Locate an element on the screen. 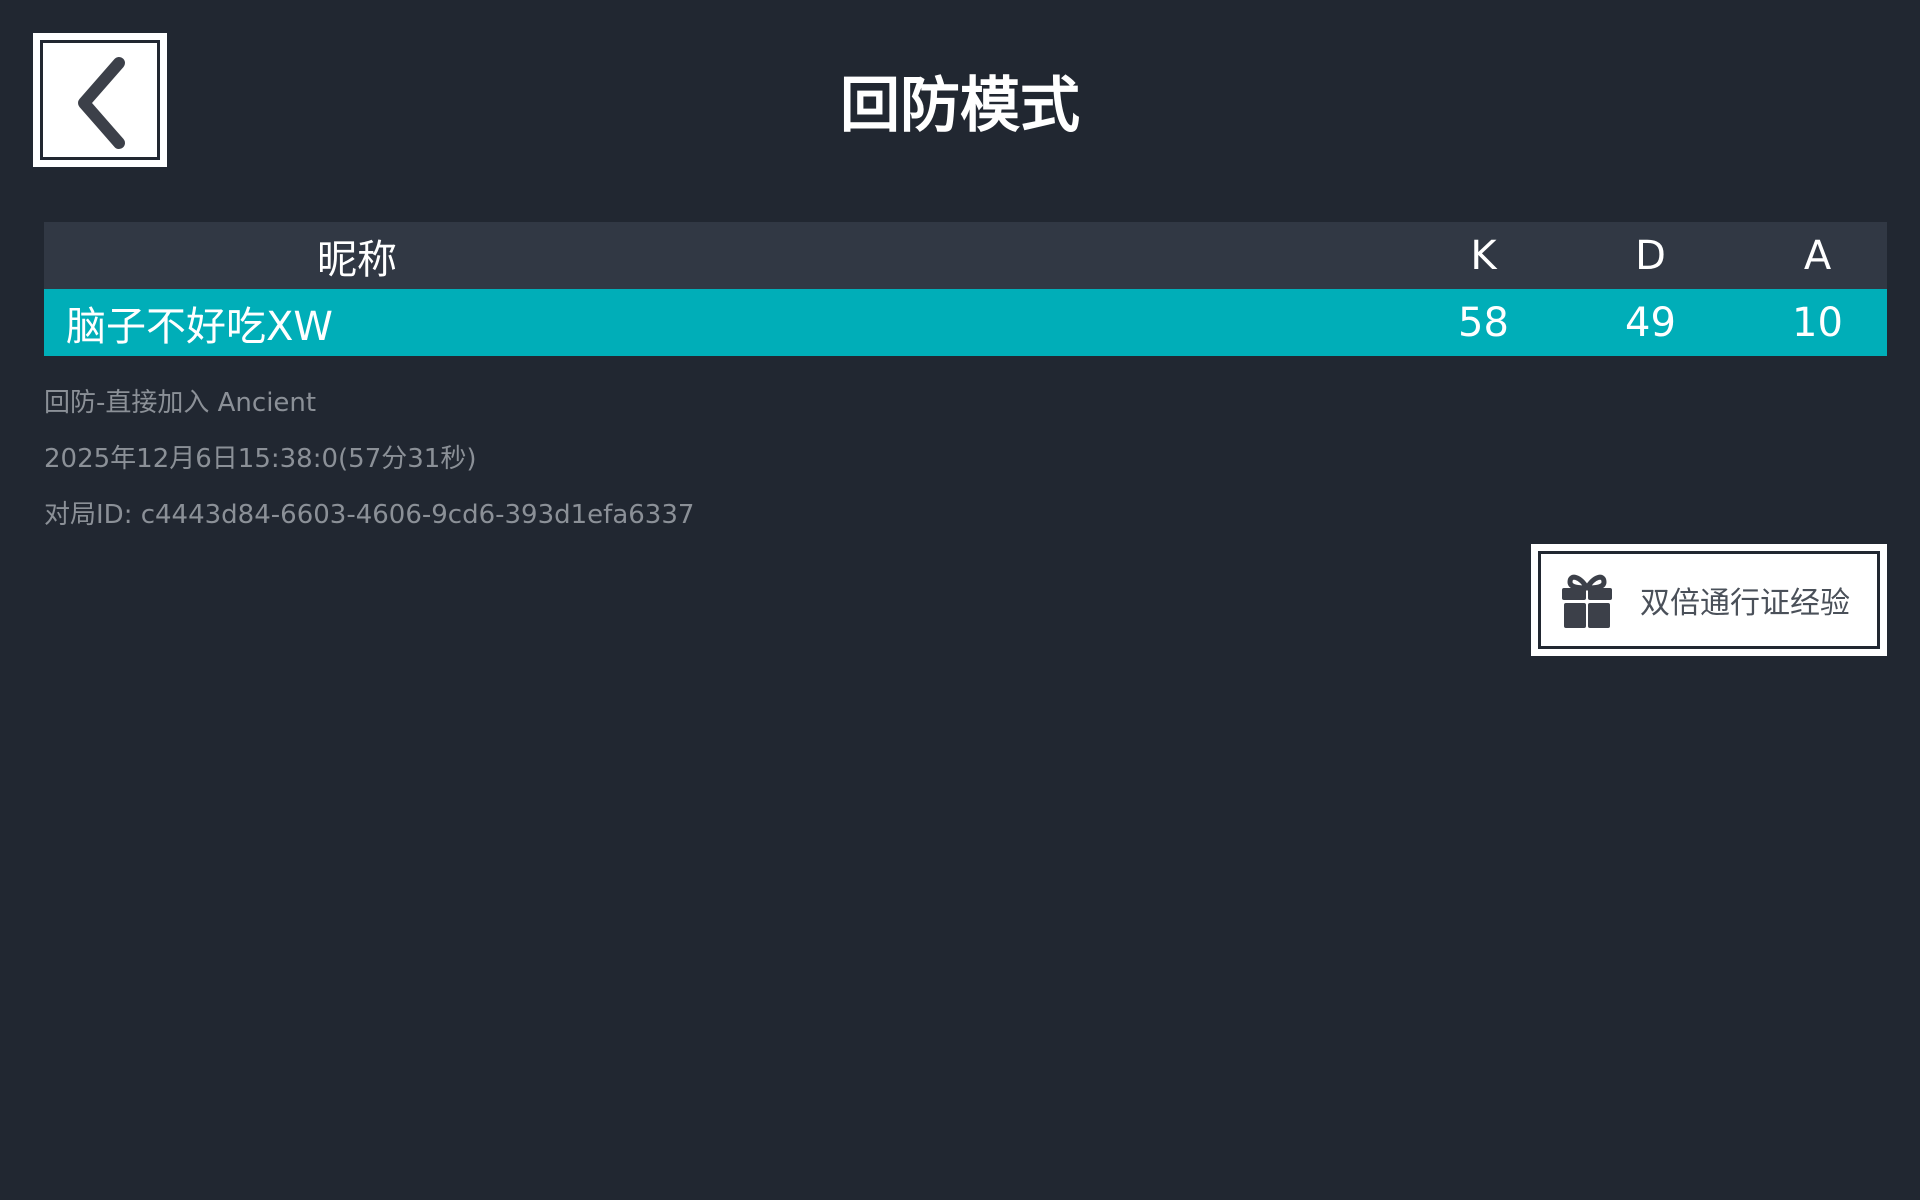  match-mode-map: 回防-直接加入 Ancient is located at coordinates (180, 403).